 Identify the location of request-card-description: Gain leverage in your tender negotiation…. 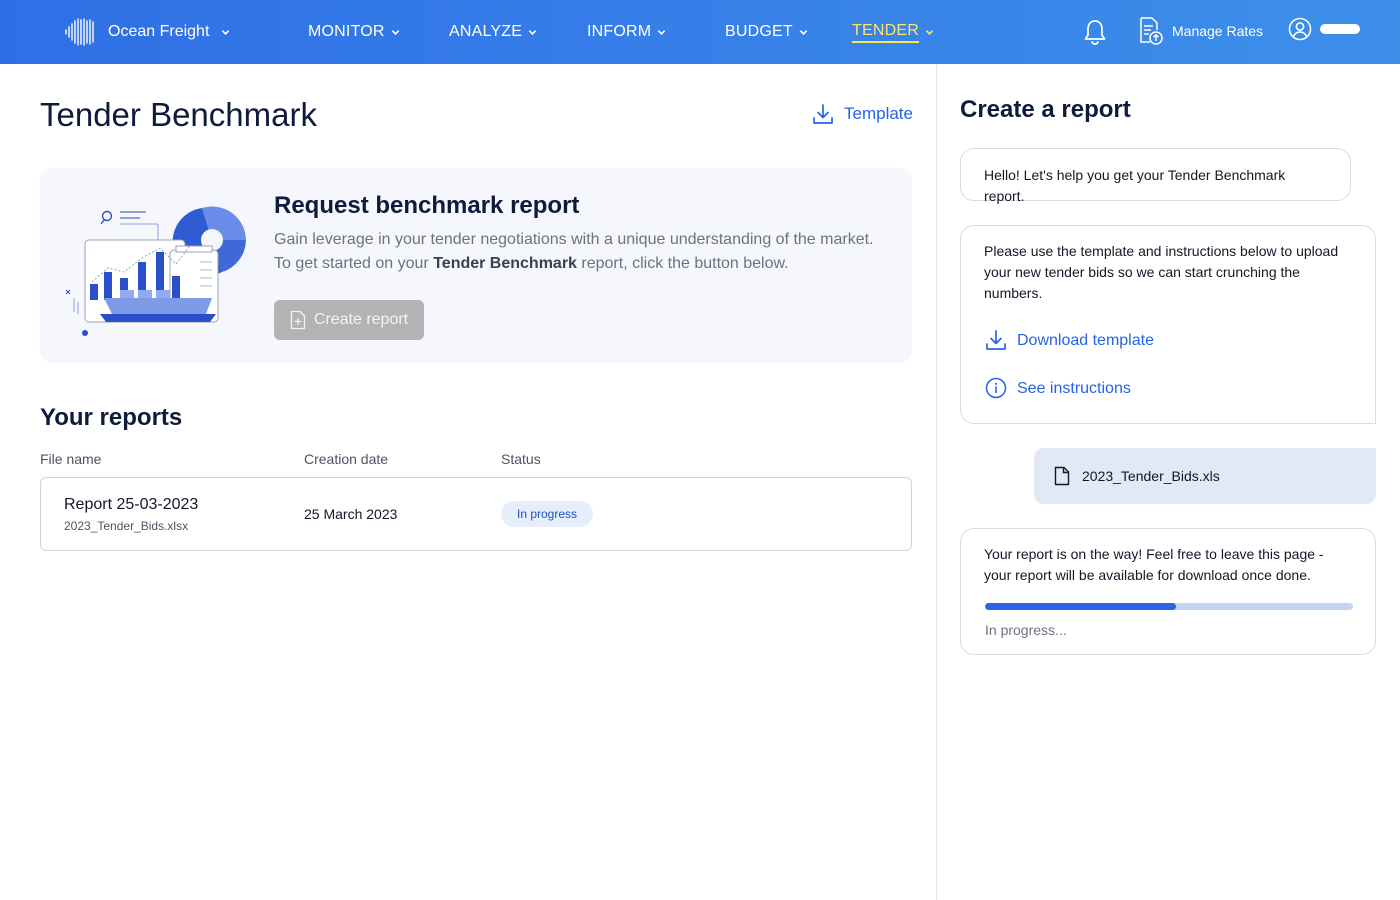
(584, 252).